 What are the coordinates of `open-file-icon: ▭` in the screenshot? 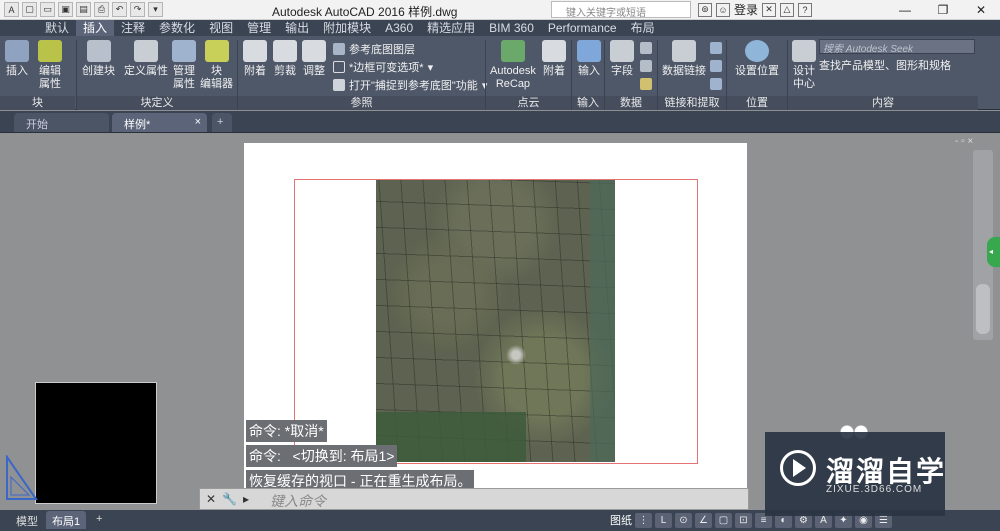 It's located at (47, 9).